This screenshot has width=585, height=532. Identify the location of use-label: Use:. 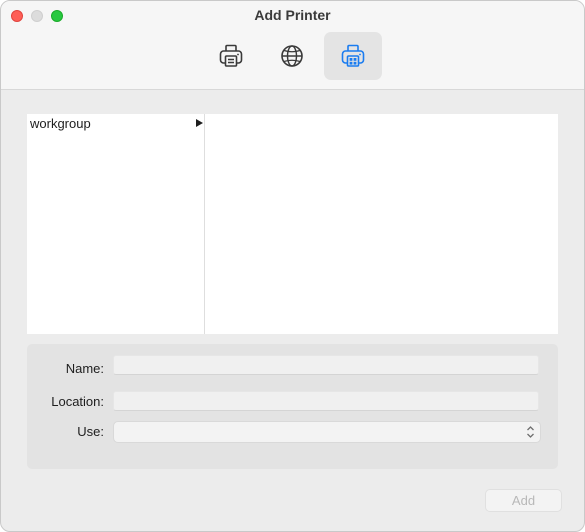
(90, 431).